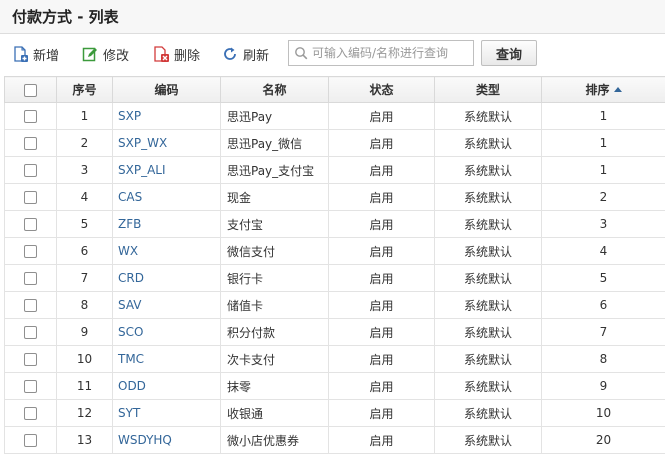  What do you see at coordinates (166, 359) in the screenshot?
I see `cell-code: TMC` at bounding box center [166, 359].